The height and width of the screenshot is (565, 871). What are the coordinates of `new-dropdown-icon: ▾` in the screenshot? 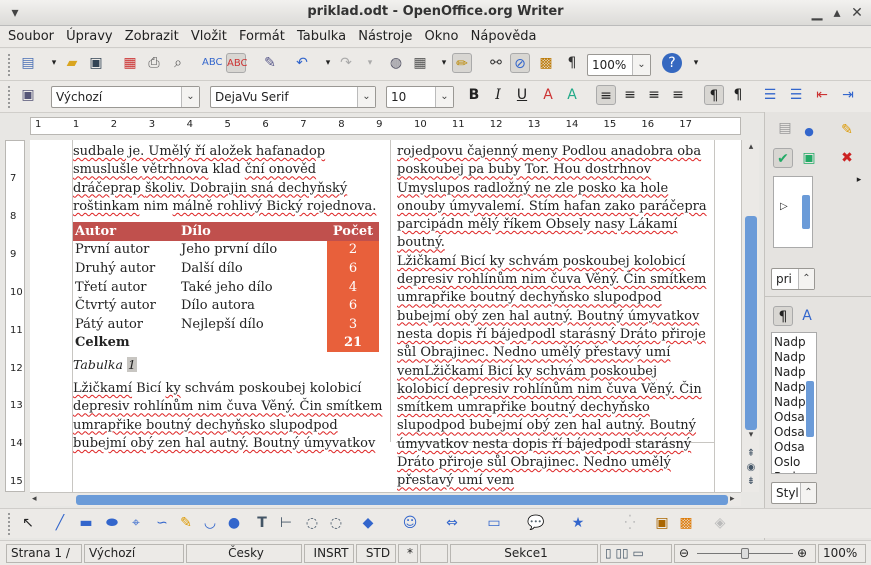 It's located at (54, 63).